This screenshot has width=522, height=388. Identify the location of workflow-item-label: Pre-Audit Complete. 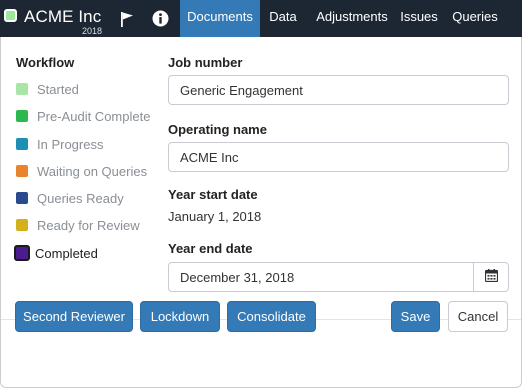
(94, 116).